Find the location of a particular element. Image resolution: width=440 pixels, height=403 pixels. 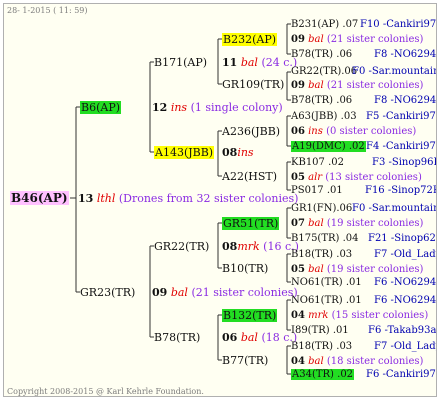

gen1-queen-1: B6(AP) is located at coordinates (101, 107).